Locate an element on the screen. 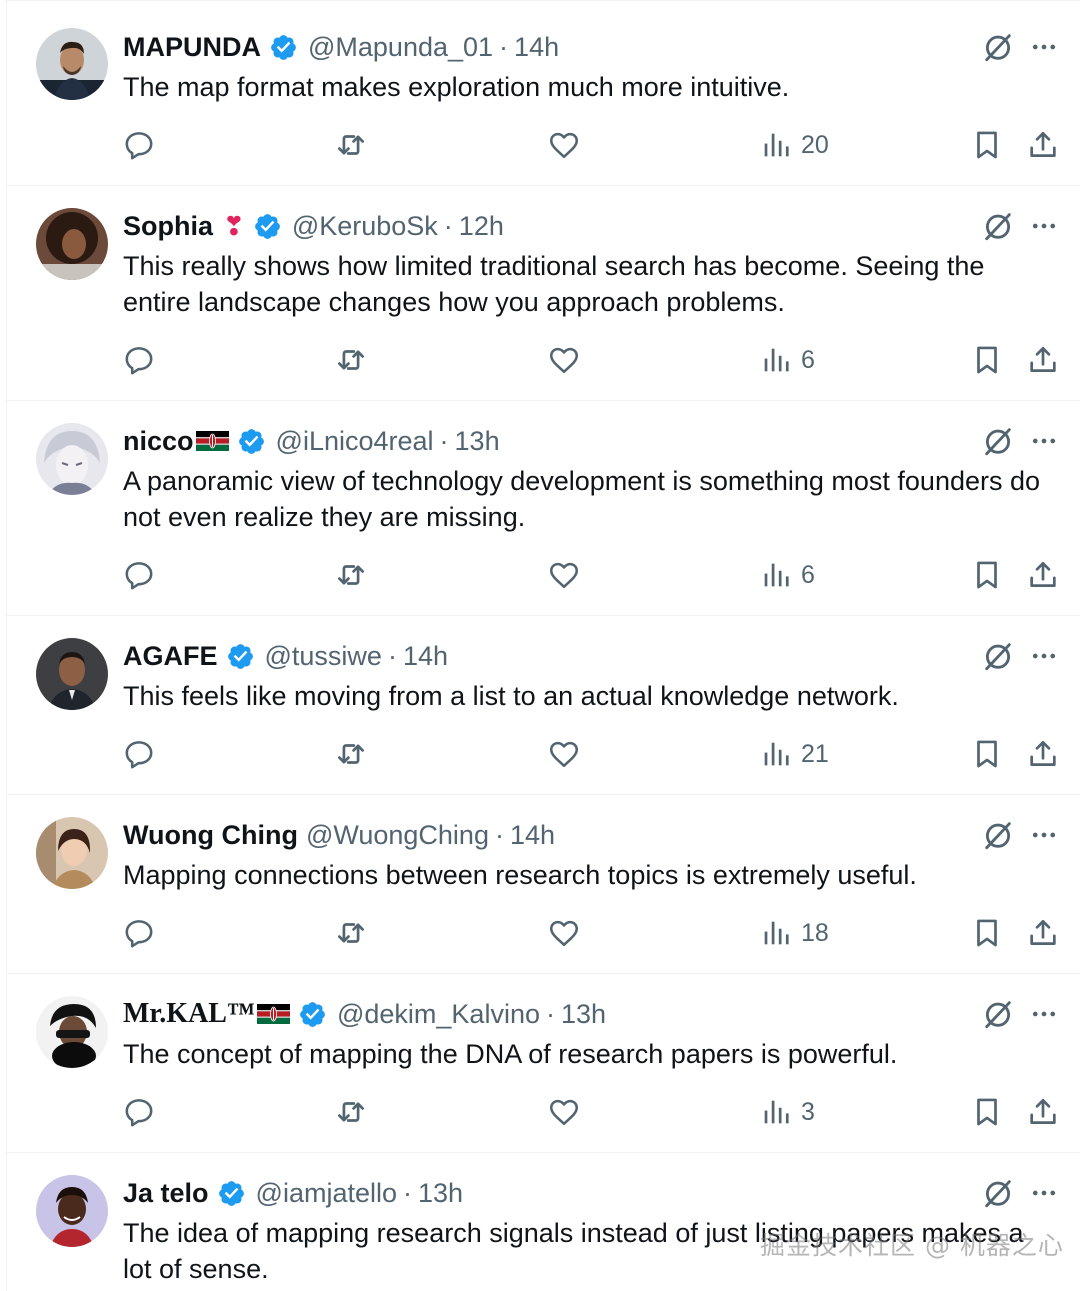  views-button: 18 is located at coordinates (794, 933).